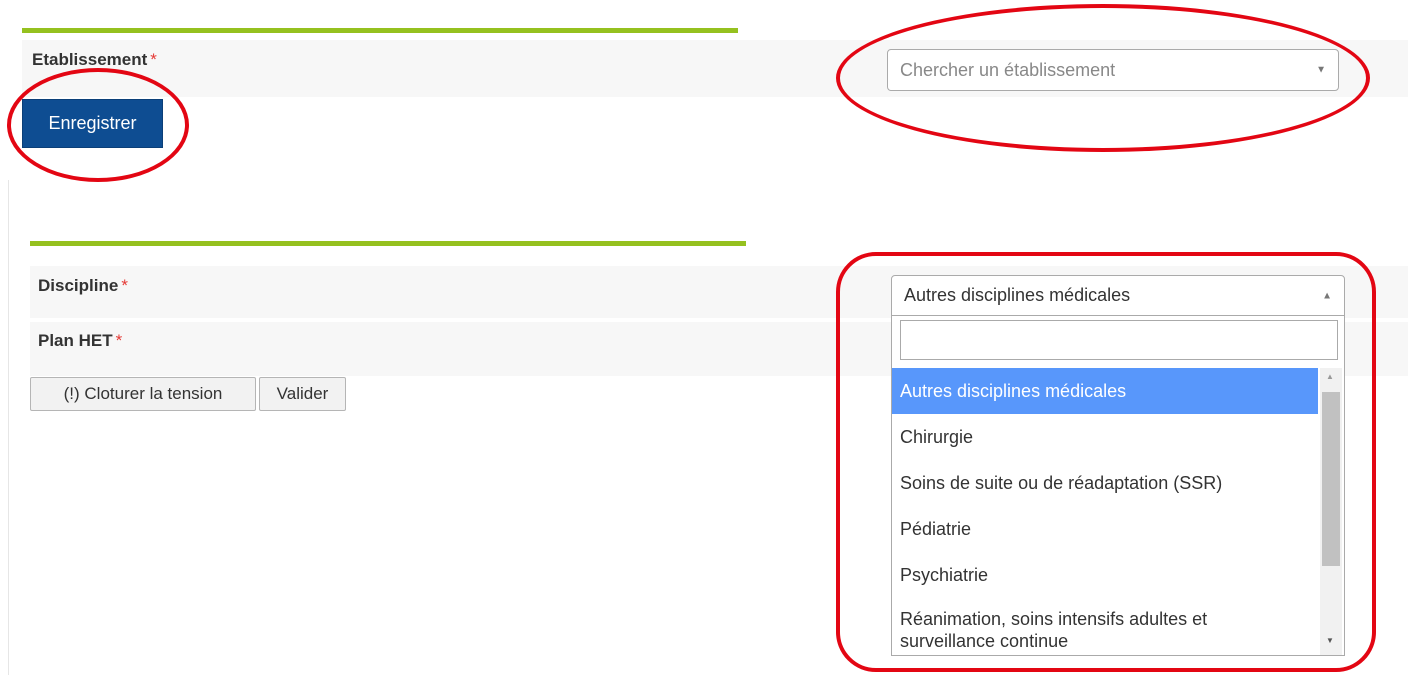  Describe the element at coordinates (1105, 437) in the screenshot. I see `option-chirurgie: Chirurgie` at that location.